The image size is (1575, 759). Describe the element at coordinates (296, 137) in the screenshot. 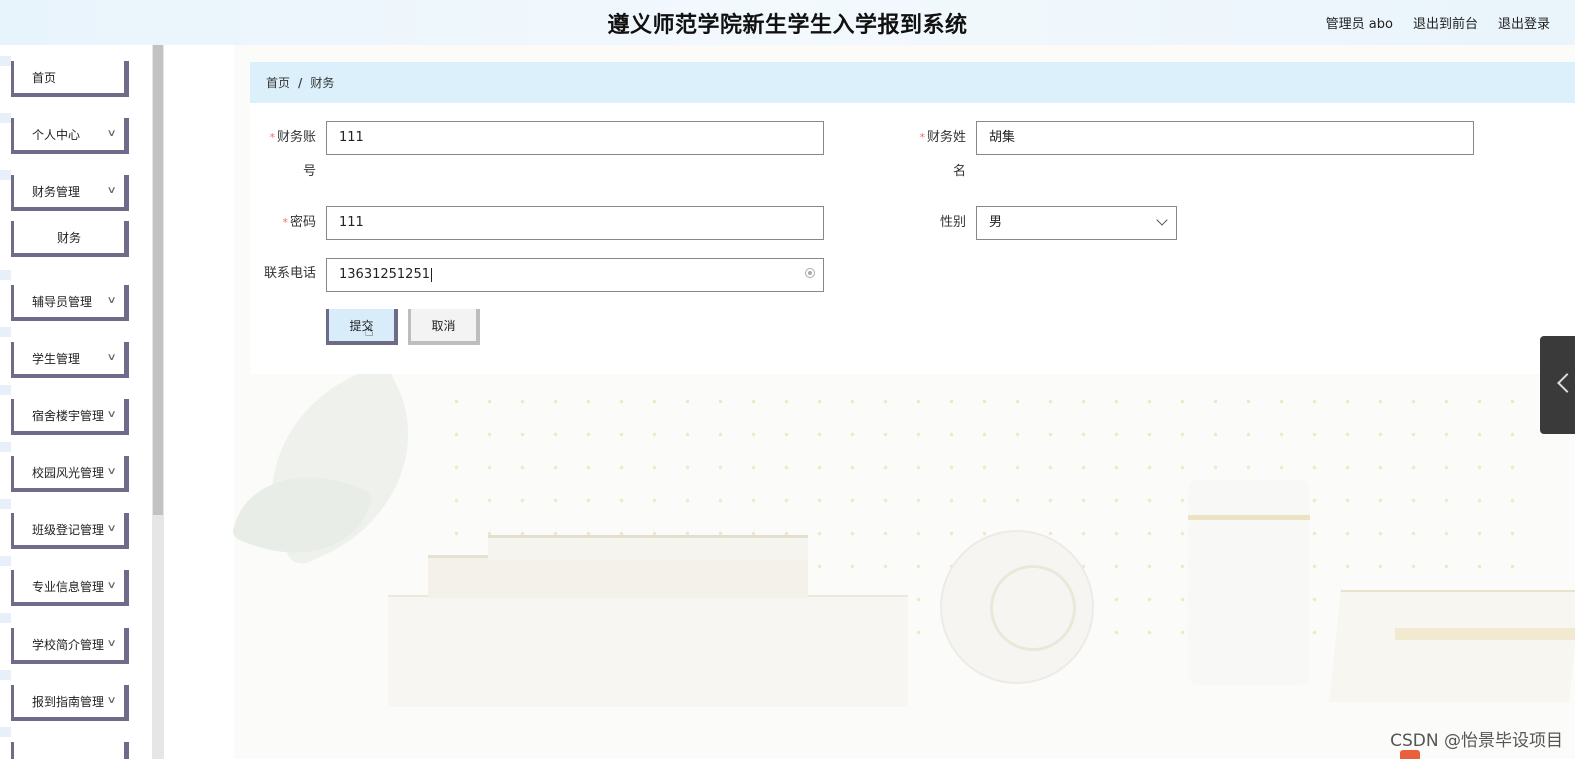

I see `account-label-text: 财务账` at that location.